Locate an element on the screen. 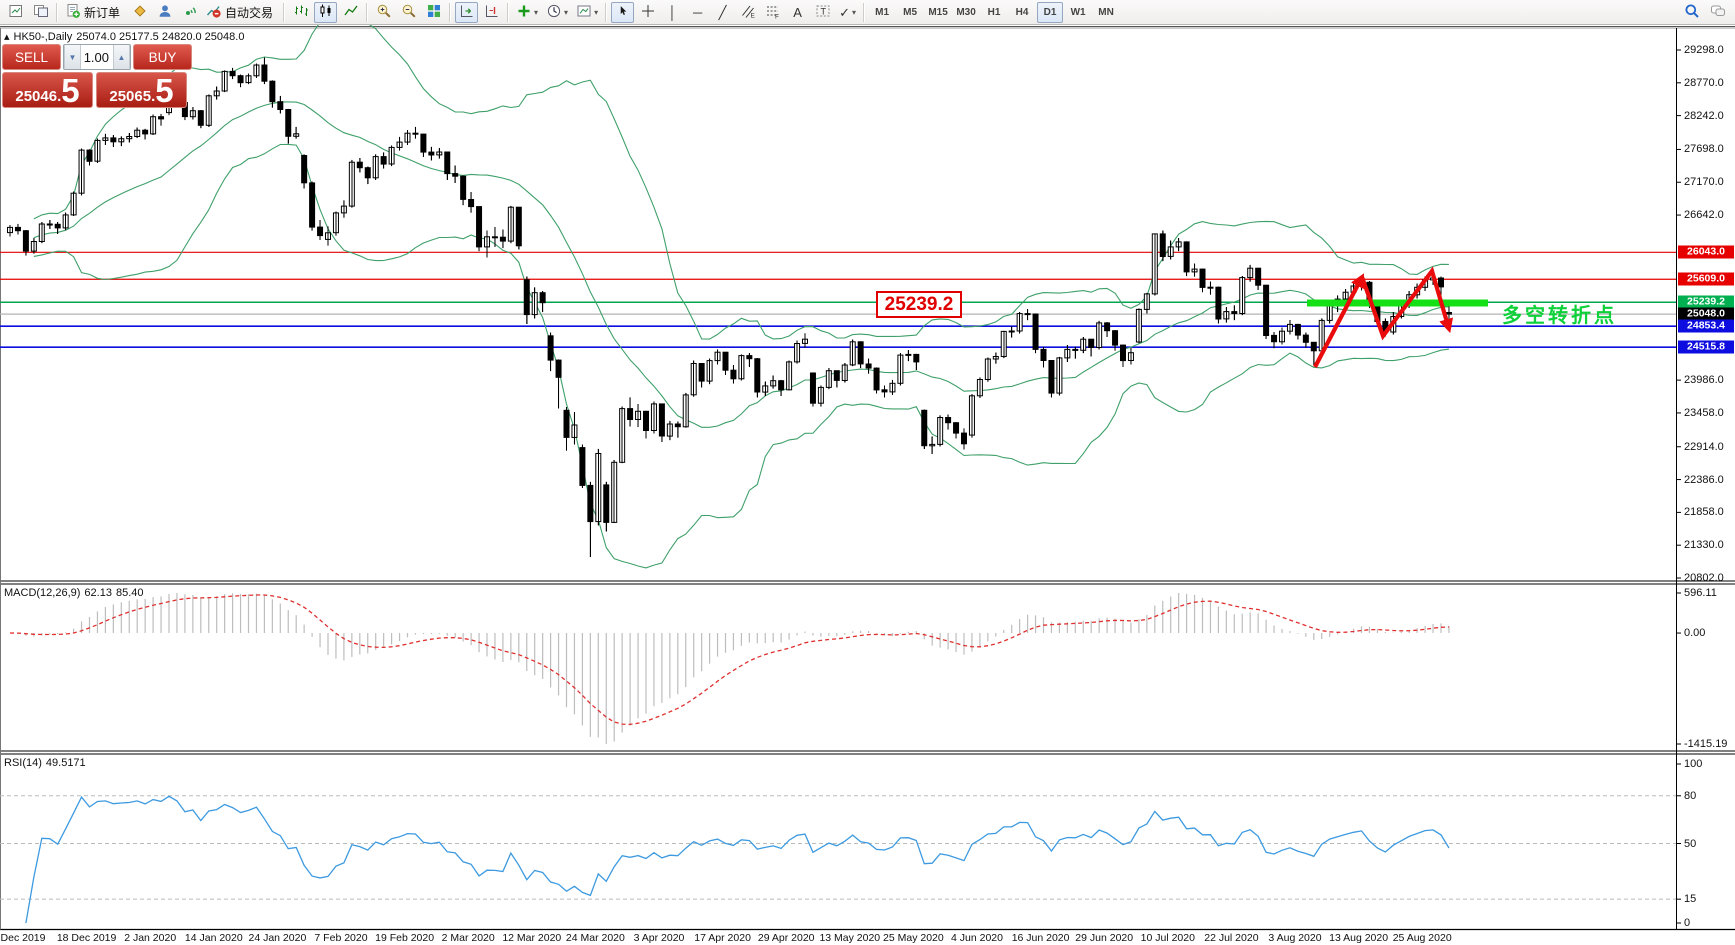 This screenshot has height=945, width=1735. date-label: 17 Apr 2020 is located at coordinates (722, 938).